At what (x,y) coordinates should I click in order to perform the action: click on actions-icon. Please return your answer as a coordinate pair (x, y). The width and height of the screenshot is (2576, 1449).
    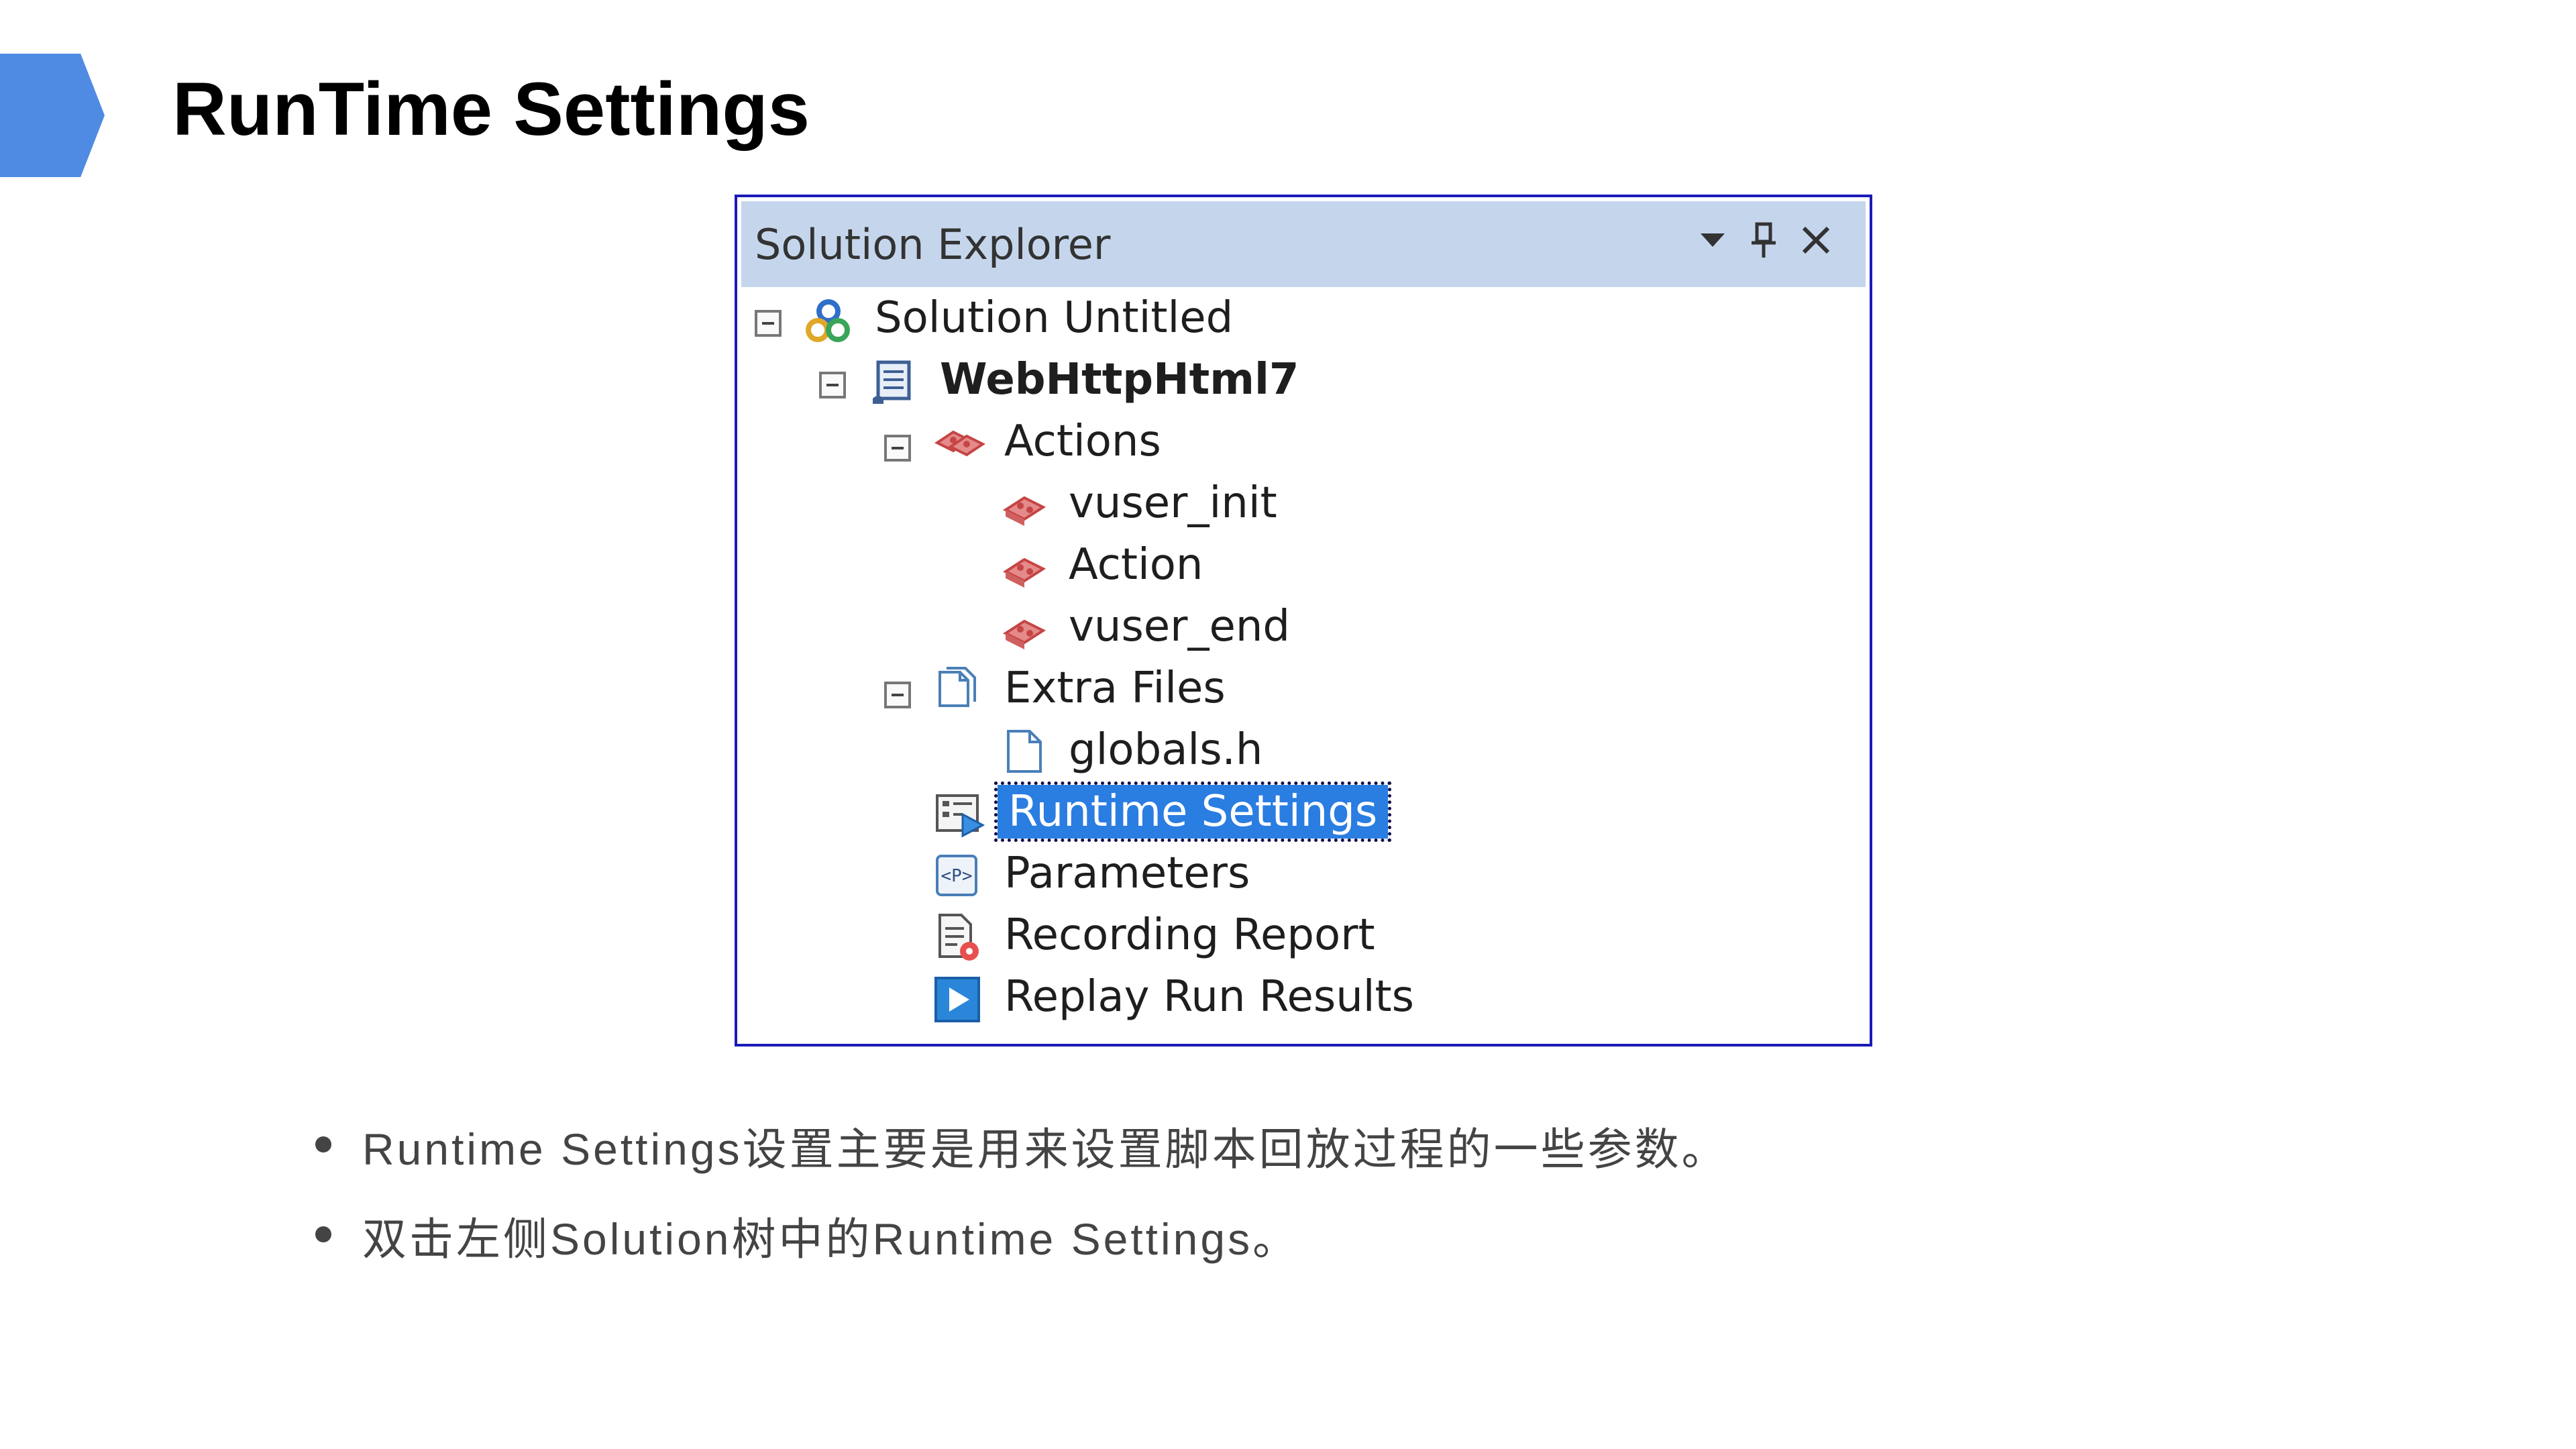
    Looking at the image, I should click on (959, 444).